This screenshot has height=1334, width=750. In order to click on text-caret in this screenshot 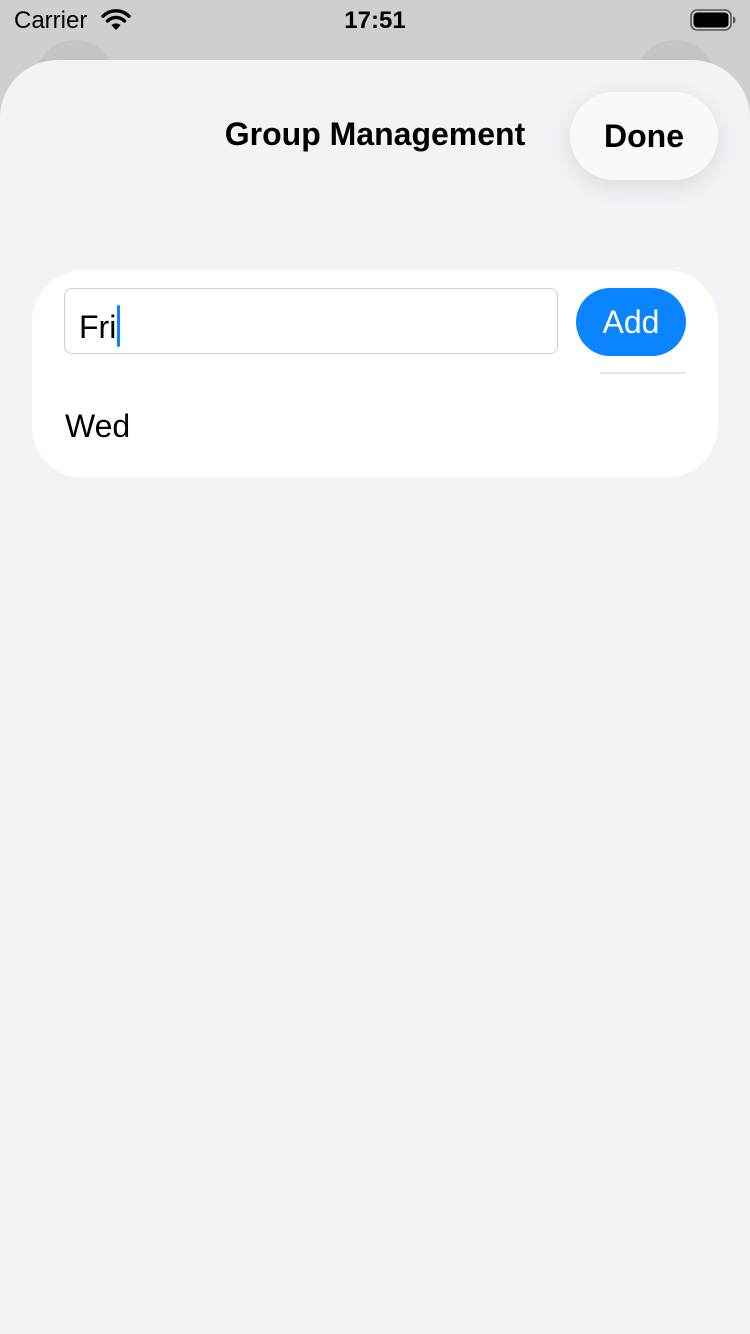, I will do `click(119, 326)`.